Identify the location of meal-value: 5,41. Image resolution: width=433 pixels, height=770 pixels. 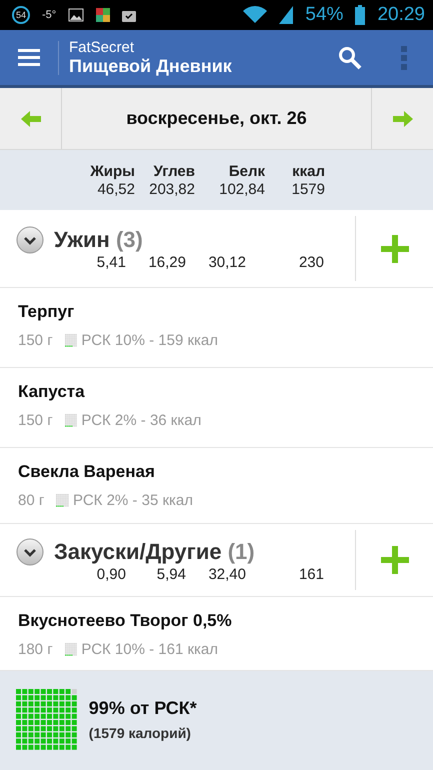
(111, 262).